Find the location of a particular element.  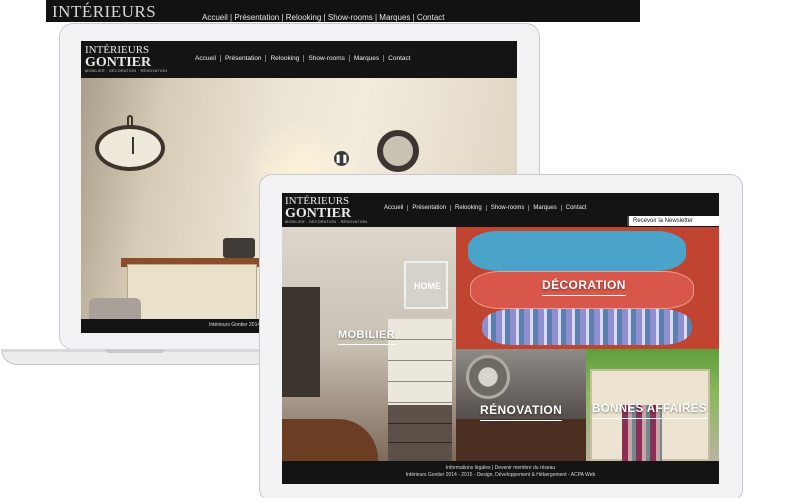

basket is located at coordinates (239, 248).